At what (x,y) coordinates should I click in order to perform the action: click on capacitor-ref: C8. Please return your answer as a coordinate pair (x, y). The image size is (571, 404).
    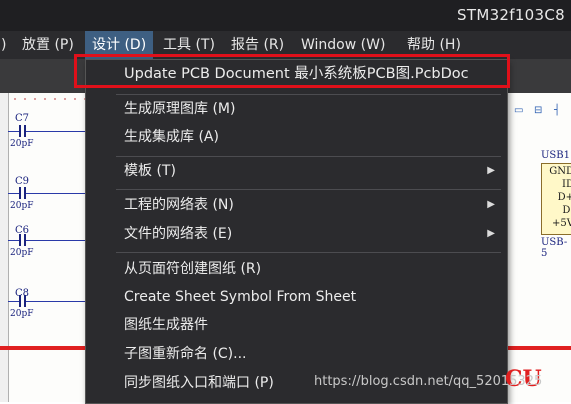
    Looking at the image, I should click on (22, 293).